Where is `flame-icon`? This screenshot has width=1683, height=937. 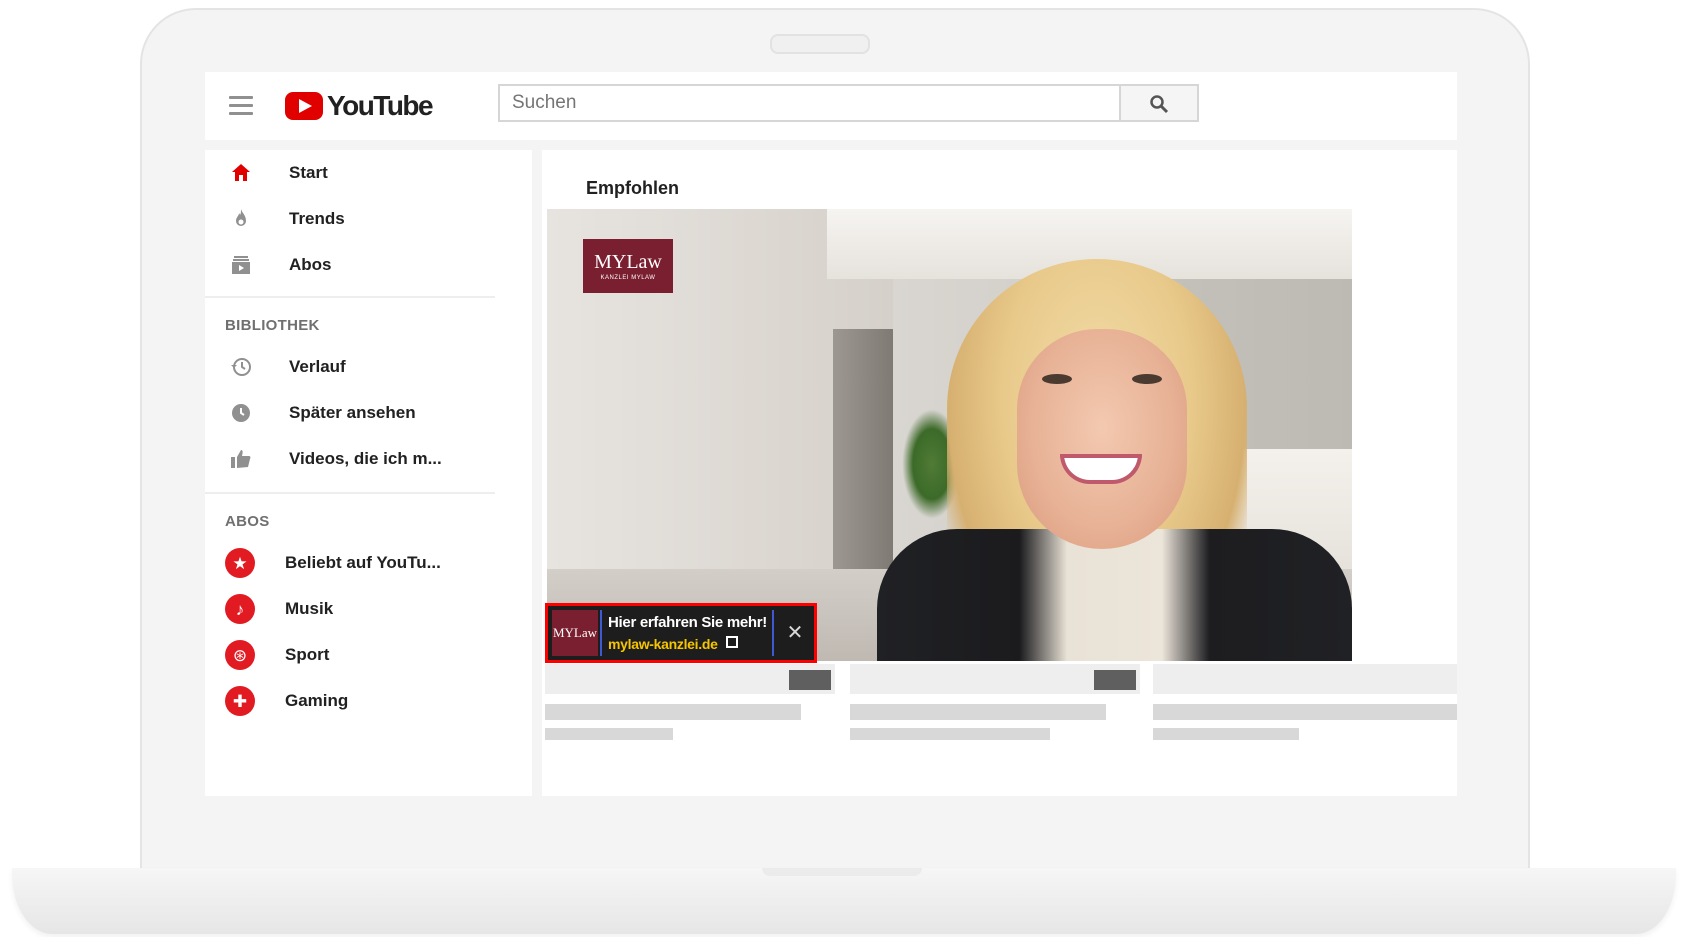
flame-icon is located at coordinates (241, 217).